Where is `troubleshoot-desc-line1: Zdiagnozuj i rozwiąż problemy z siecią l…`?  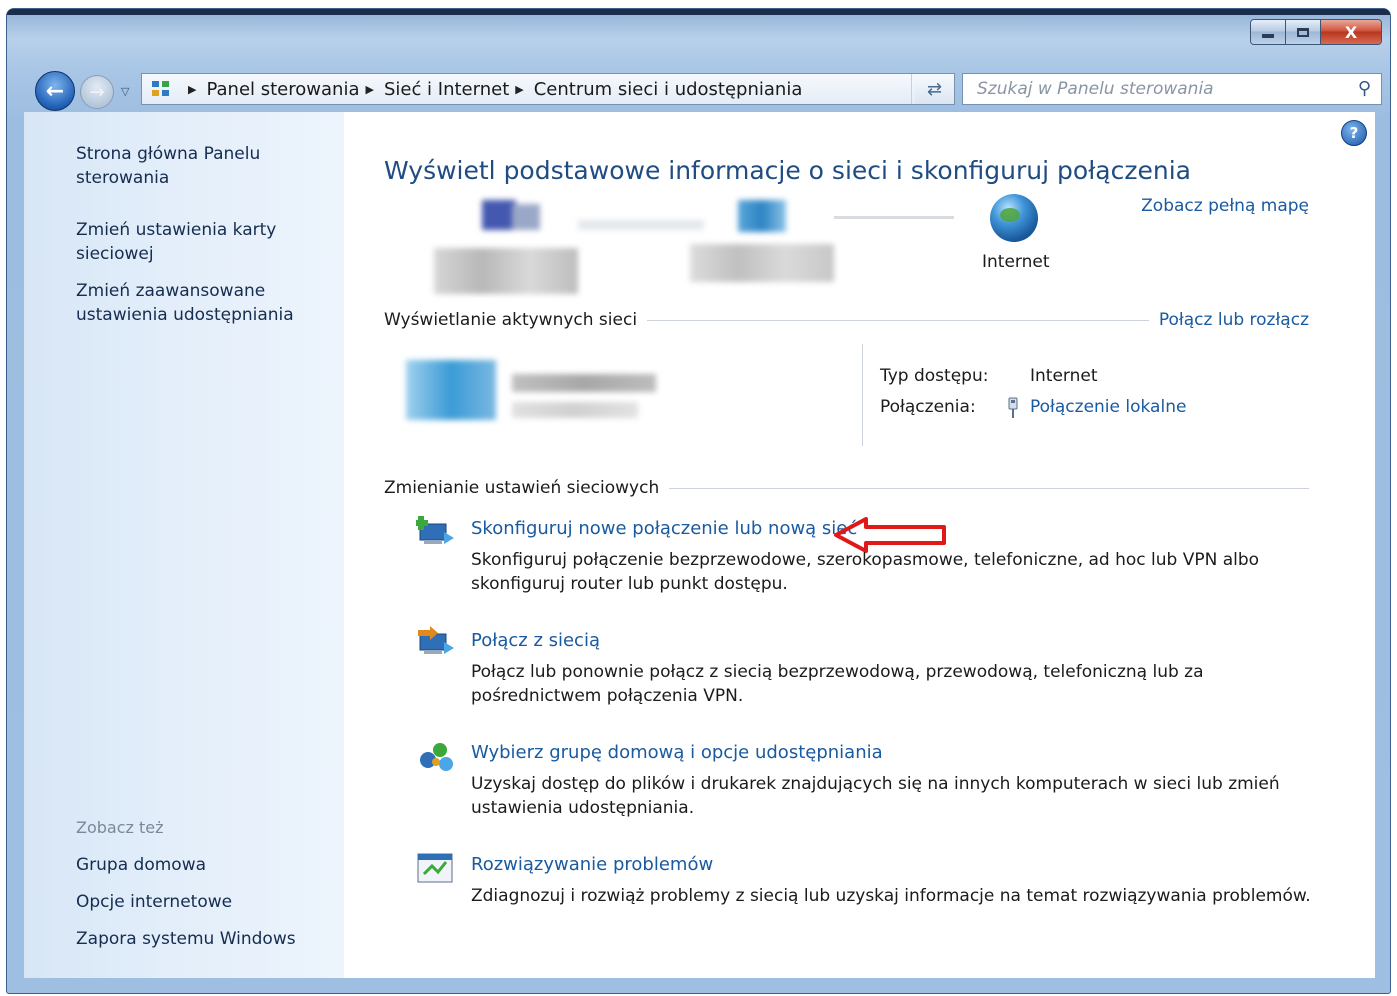 troubleshoot-desc-line1: Zdiagnozuj i rozwiąż problemy z siecią l… is located at coordinates (891, 896).